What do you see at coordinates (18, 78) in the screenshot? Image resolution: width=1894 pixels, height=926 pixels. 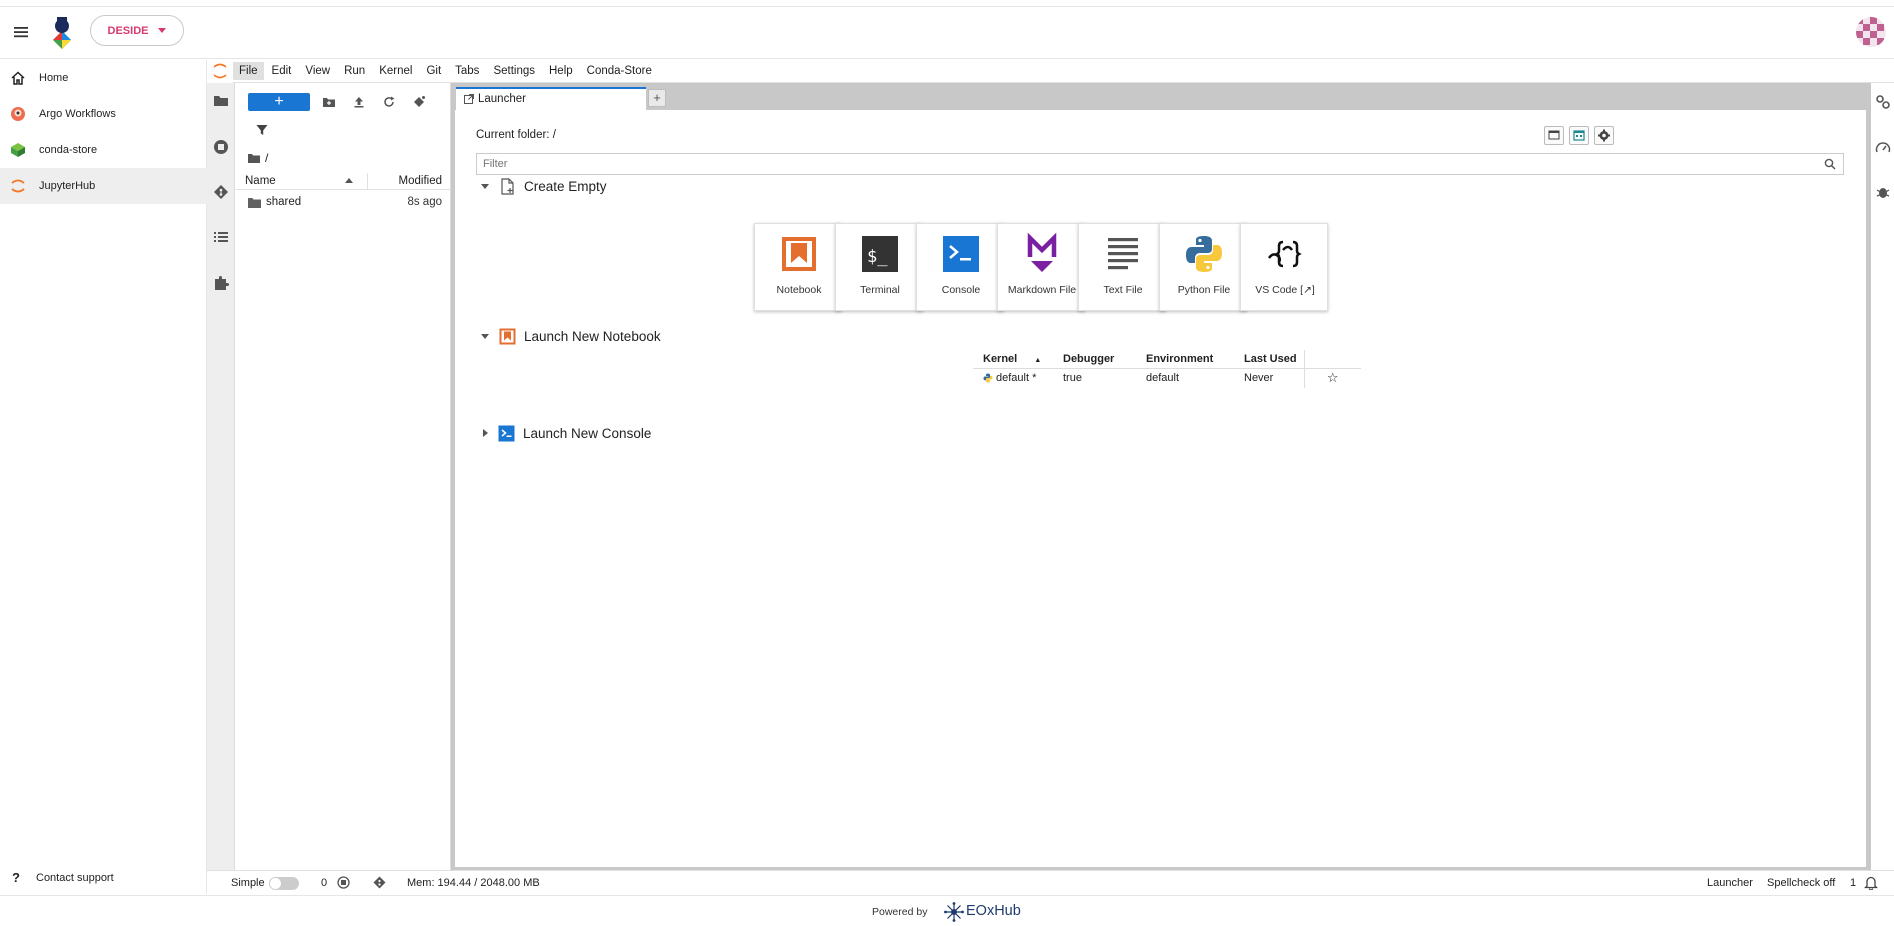 I see `home-icon` at bounding box center [18, 78].